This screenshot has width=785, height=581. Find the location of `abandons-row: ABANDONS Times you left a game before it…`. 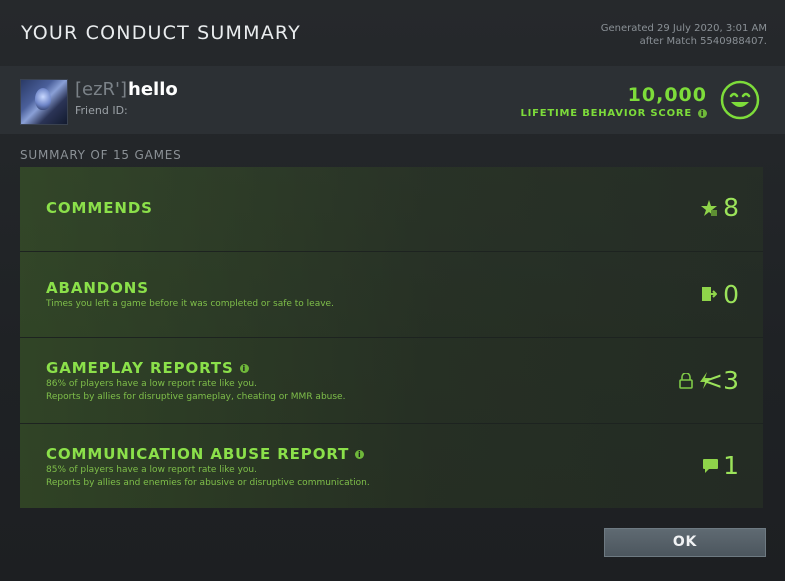

abandons-row: ABANDONS Times you left a game before it… is located at coordinates (391, 294).